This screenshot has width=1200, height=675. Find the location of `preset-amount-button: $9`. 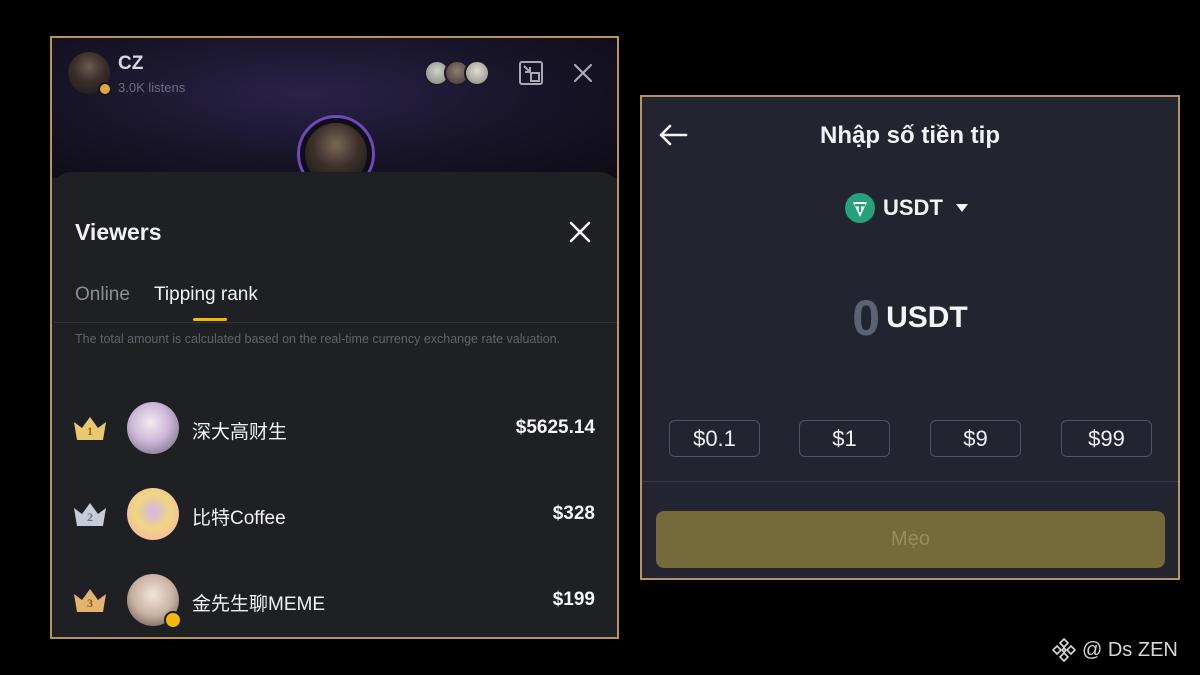

preset-amount-button: $9 is located at coordinates (975, 438).